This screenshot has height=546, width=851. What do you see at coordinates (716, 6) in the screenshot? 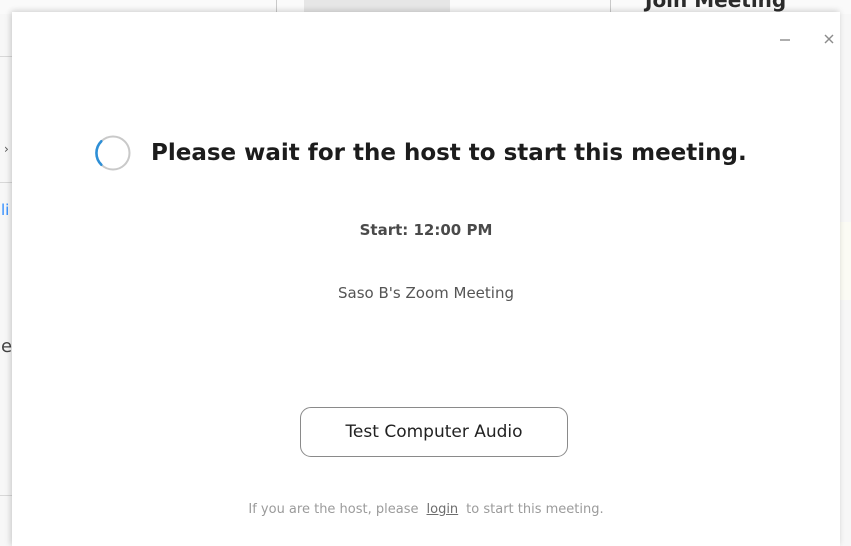
I see `background-heading: Join Meeting` at bounding box center [716, 6].